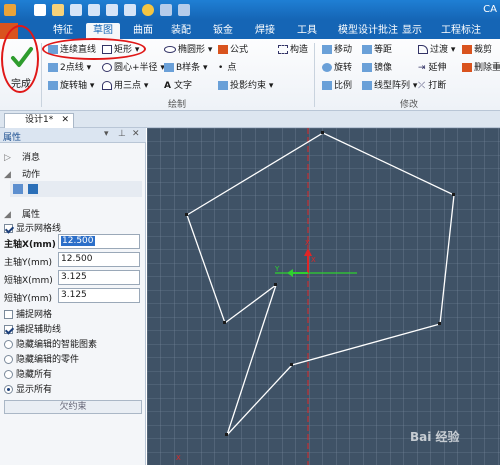 The height and width of the screenshot is (465, 500). Describe the element at coordinates (112, 10) in the screenshot. I see `undo-icon` at that location.